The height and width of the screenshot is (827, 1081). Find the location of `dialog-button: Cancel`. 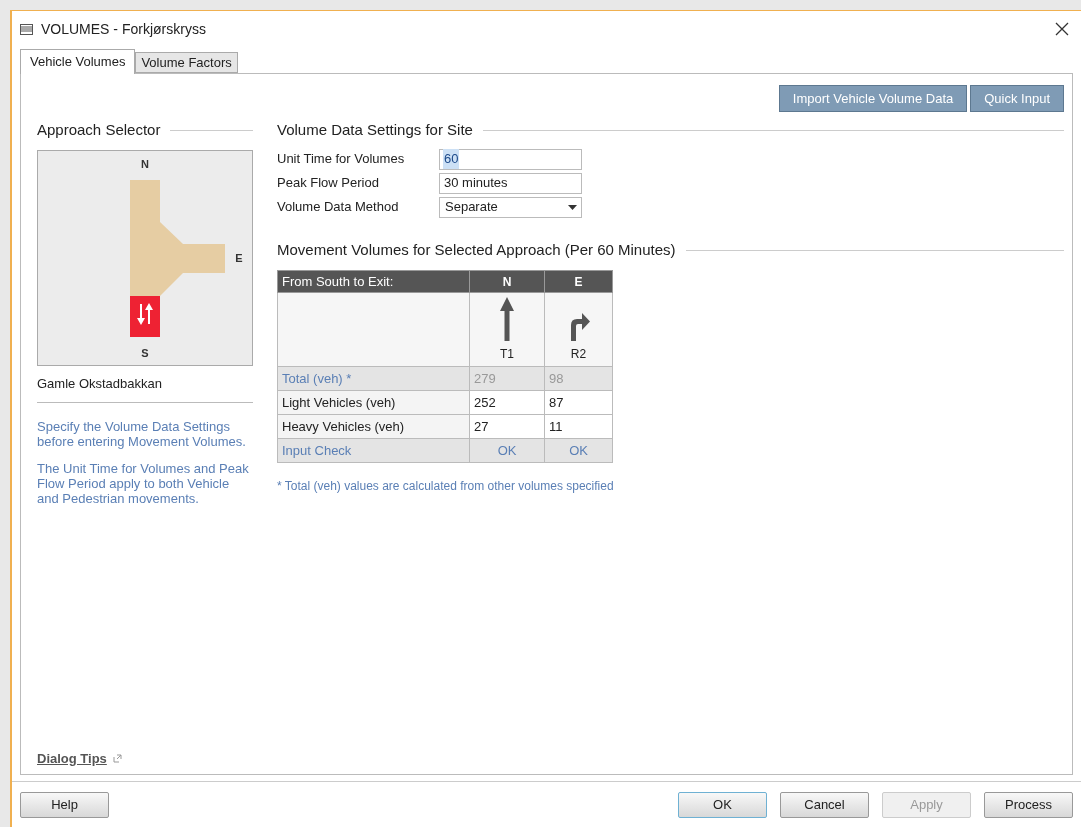

dialog-button: Cancel is located at coordinates (824, 805).